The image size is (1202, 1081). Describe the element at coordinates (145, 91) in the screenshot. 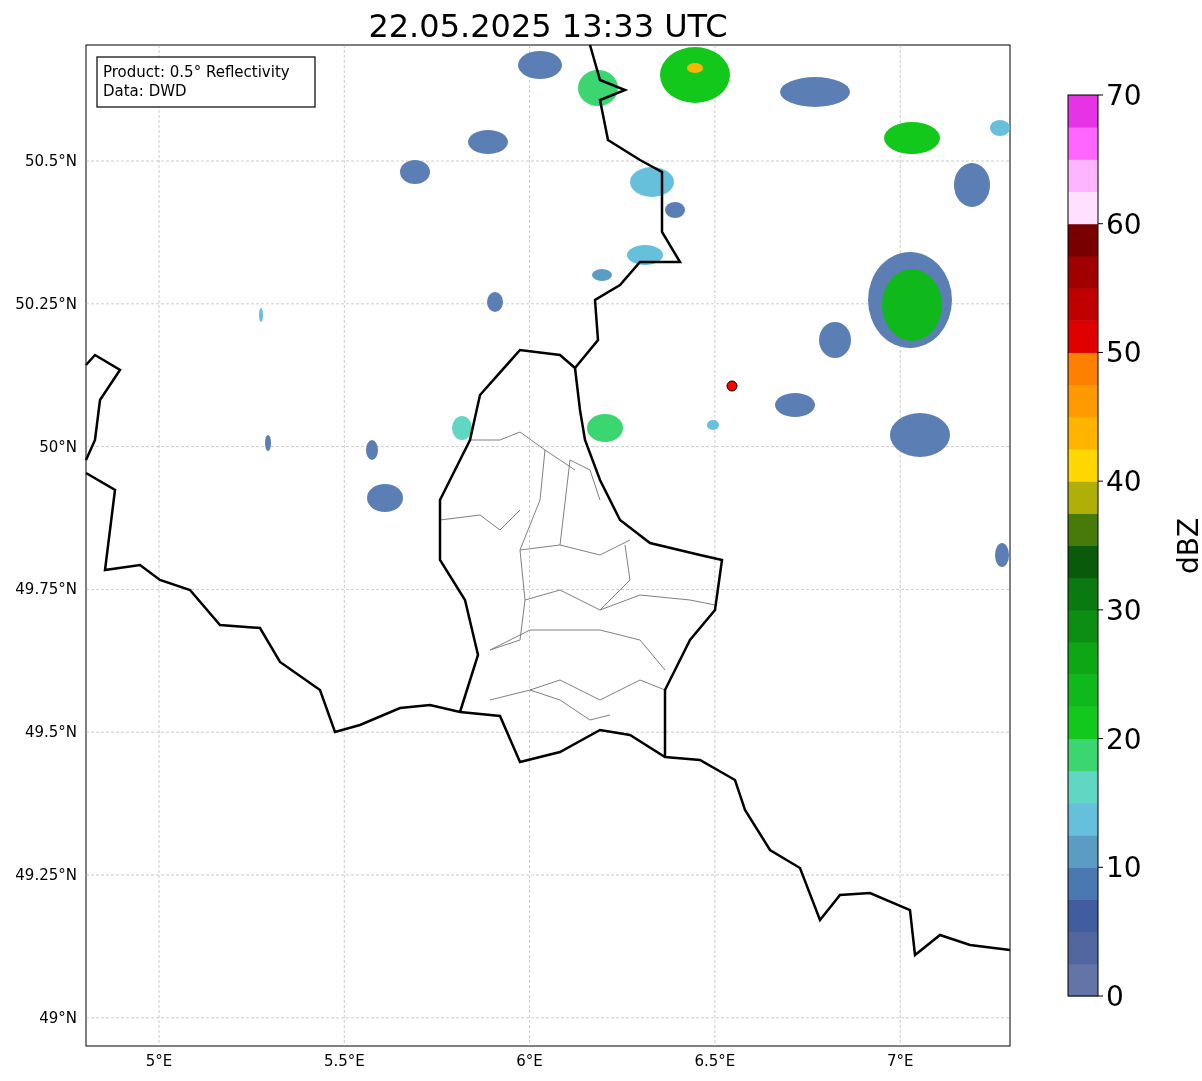

I see `legend-text: Data: DWD` at that location.